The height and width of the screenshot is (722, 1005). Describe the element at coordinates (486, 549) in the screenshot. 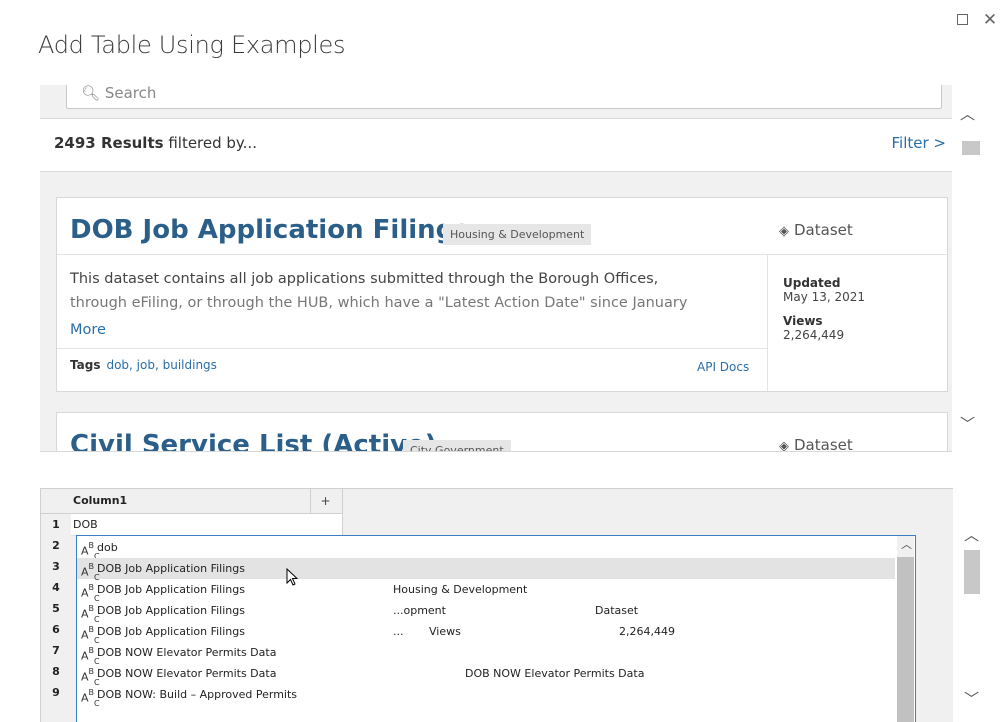

I see `suggestion-item: ABC dob` at that location.